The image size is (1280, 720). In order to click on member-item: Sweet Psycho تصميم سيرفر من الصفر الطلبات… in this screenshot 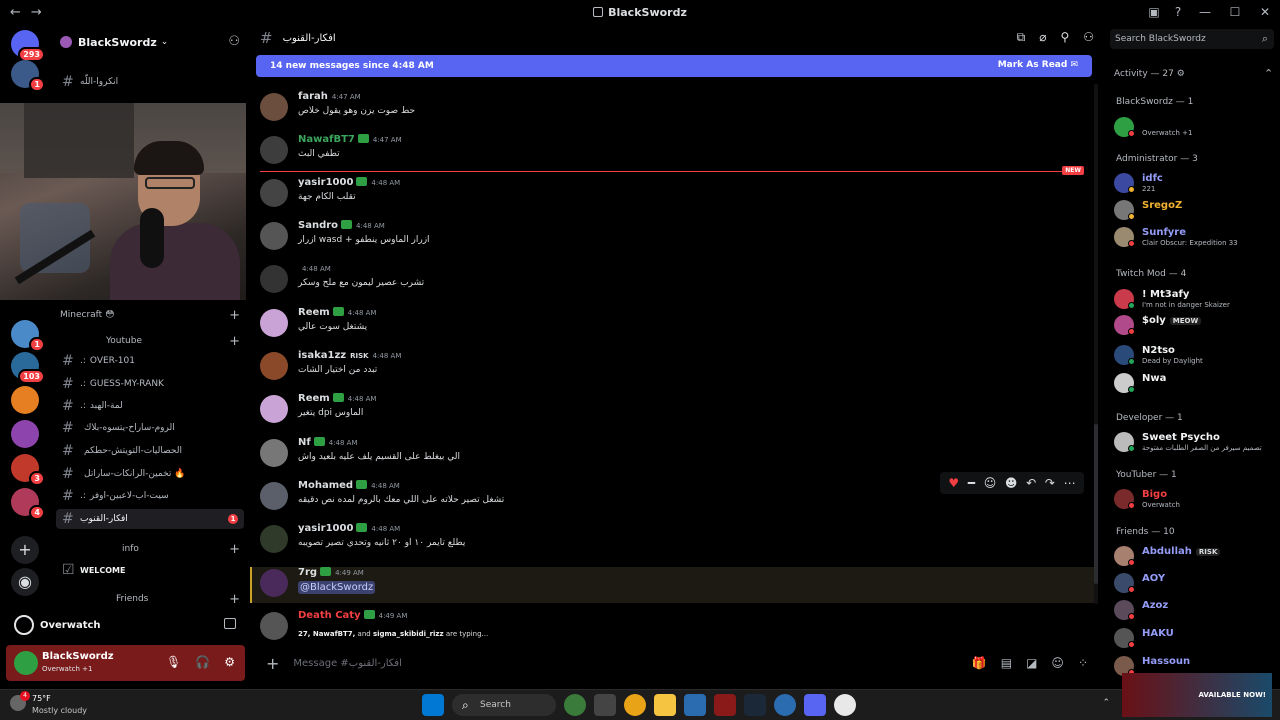, I will do `click(1193, 442)`.